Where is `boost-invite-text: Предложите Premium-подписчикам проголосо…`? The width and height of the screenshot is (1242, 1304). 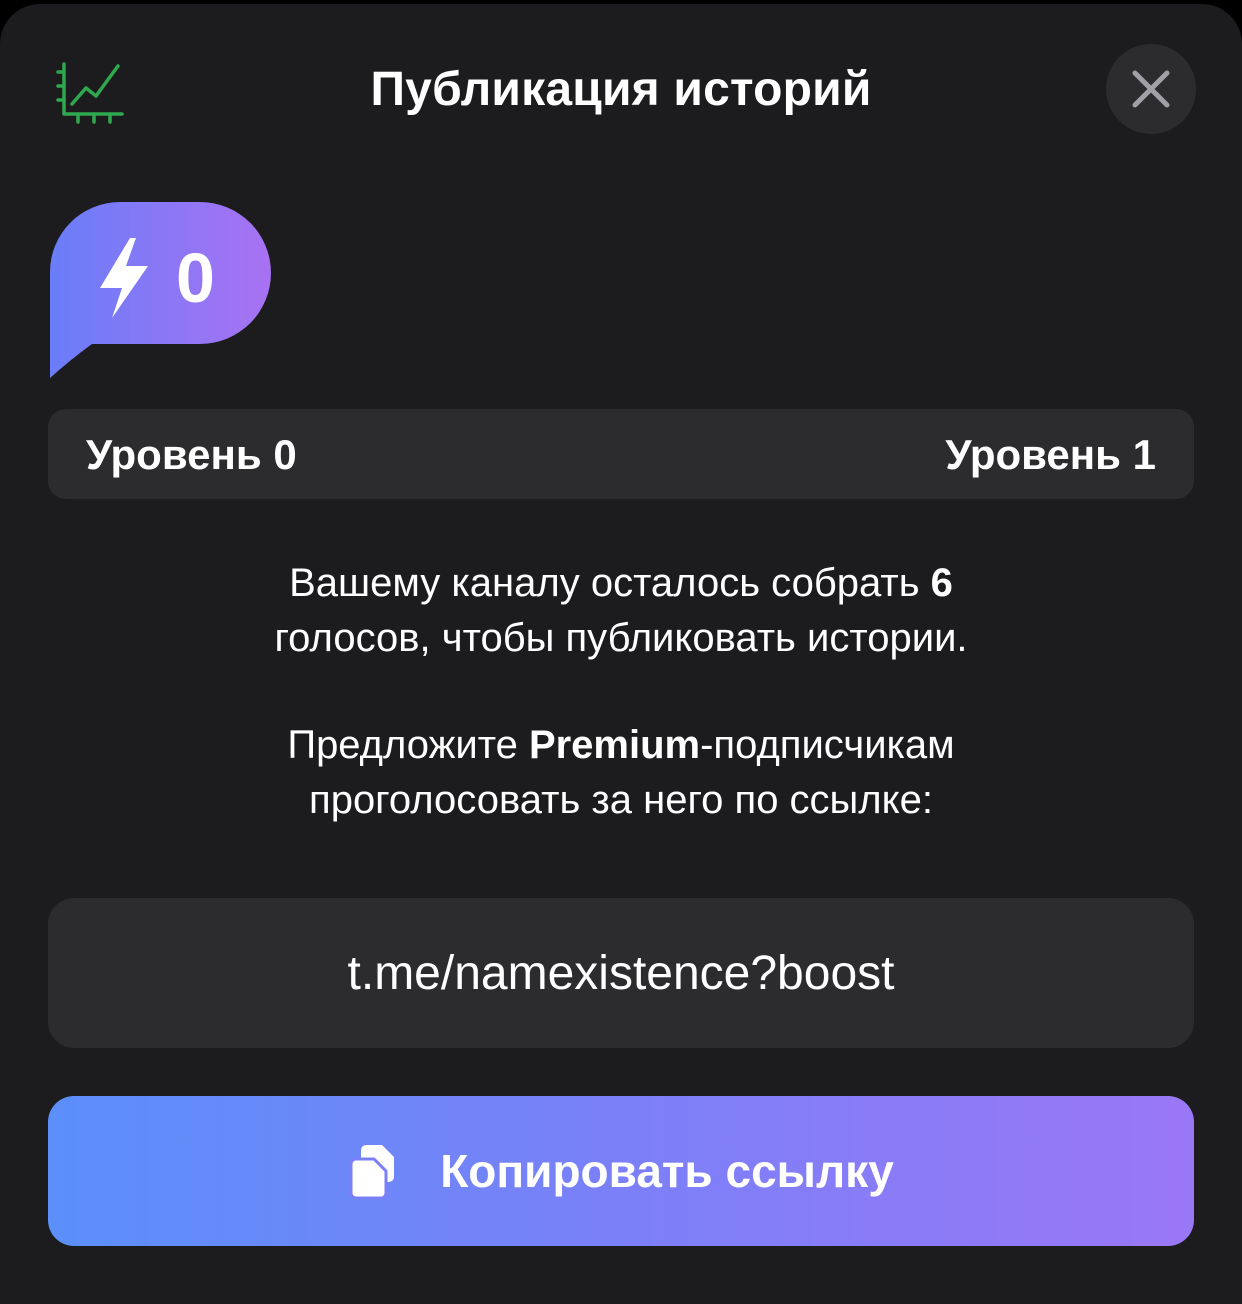
boost-invite-text: Предложите Premium-подписчикам проголосо… is located at coordinates (621, 772).